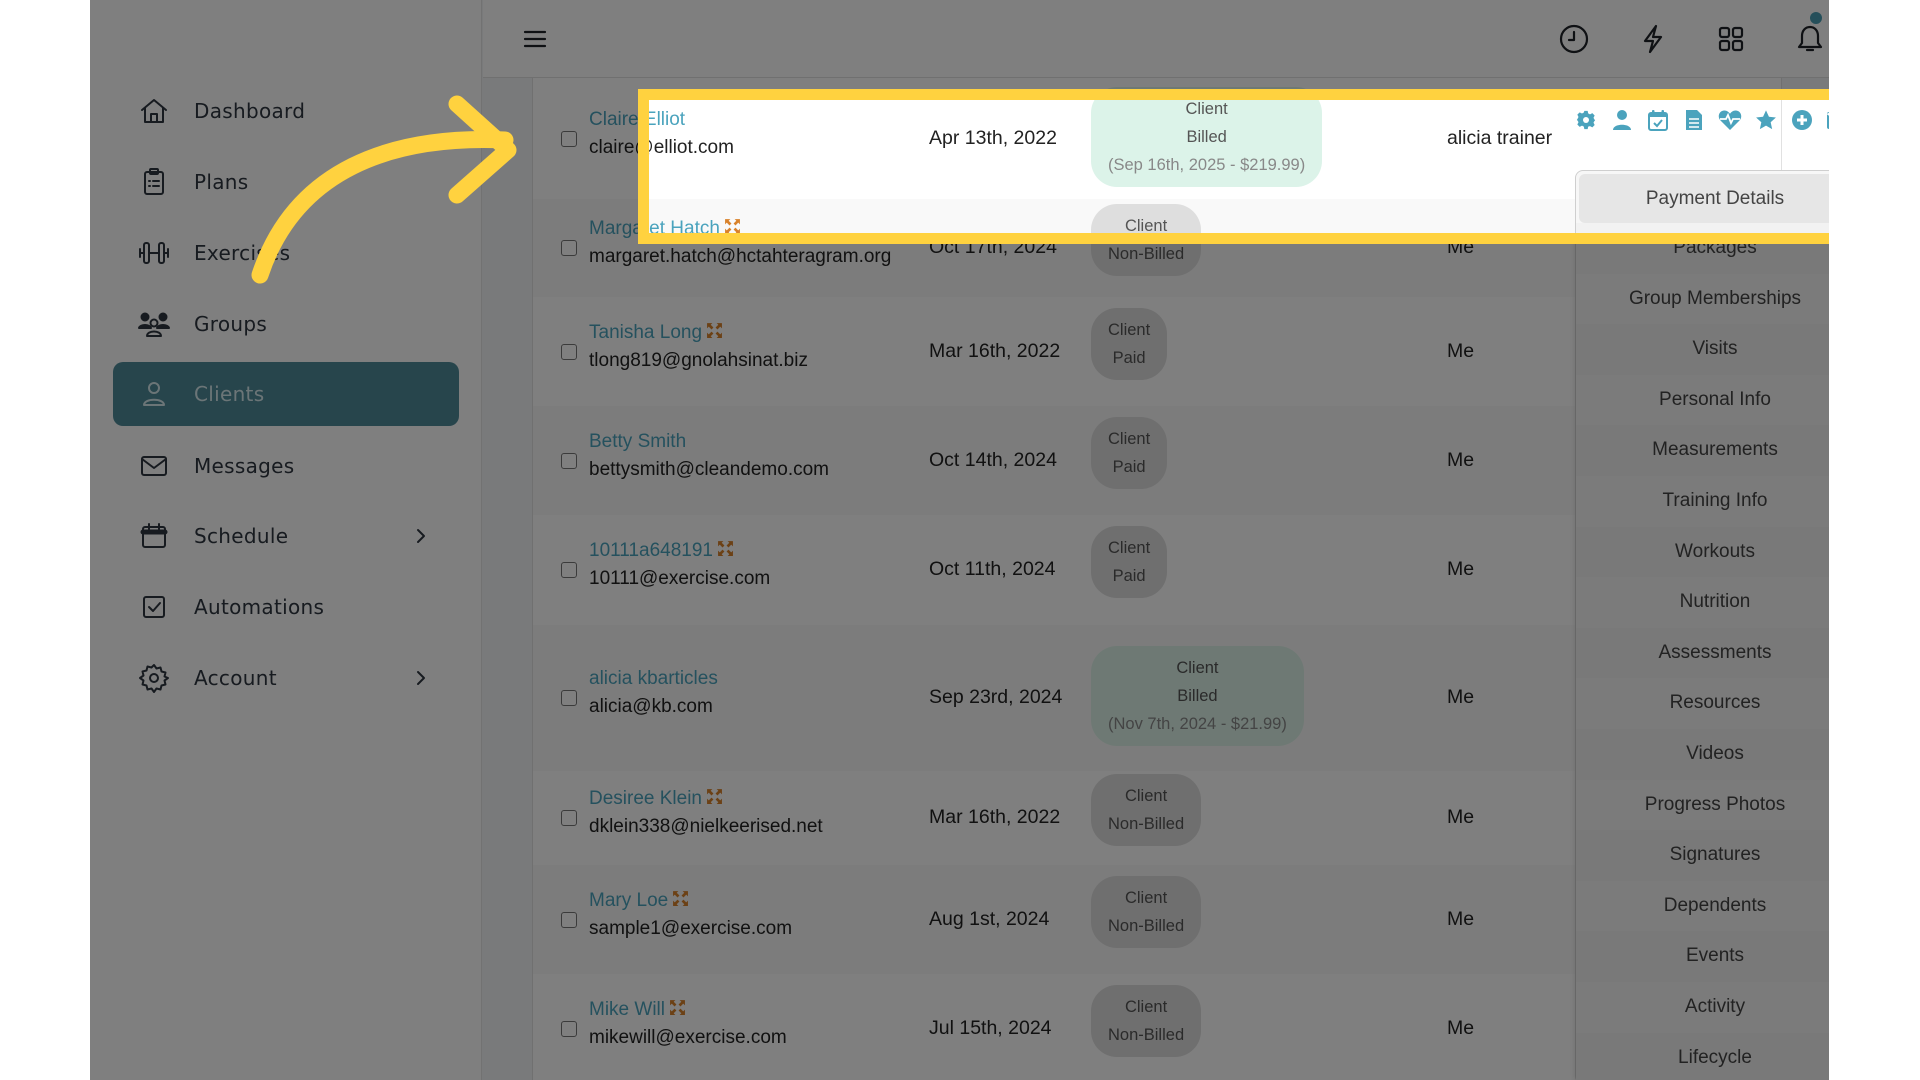 This screenshot has height=1080, width=1920. I want to click on status-billing: Billed, so click(1206, 137).